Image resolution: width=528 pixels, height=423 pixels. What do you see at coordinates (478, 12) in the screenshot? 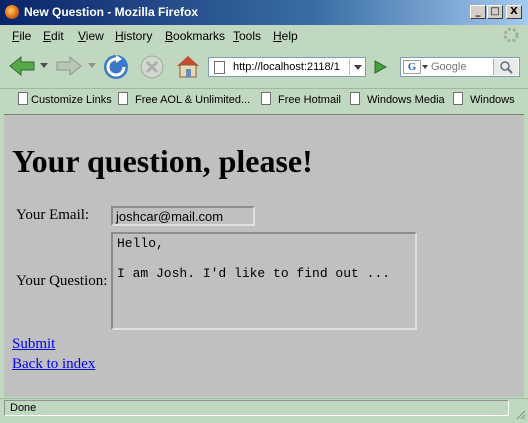
I see `minimize-button: _` at bounding box center [478, 12].